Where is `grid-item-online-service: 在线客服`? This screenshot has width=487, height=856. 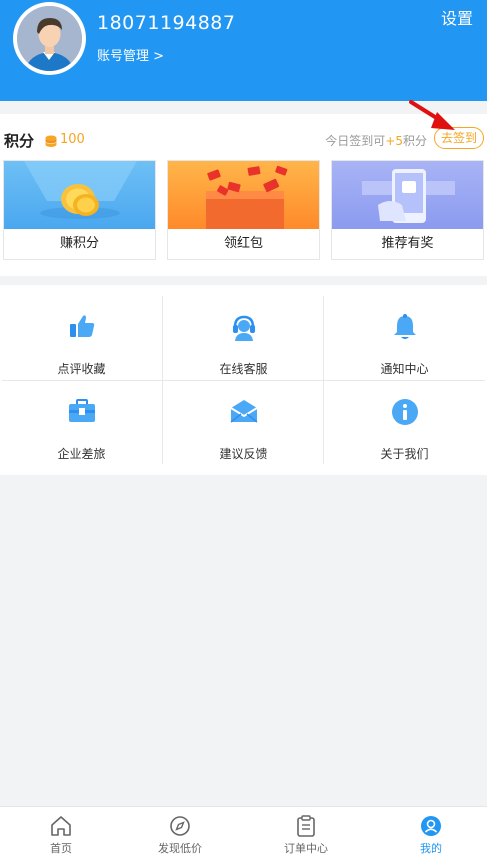
grid-item-online-service: 在线客服 is located at coordinates (243, 338).